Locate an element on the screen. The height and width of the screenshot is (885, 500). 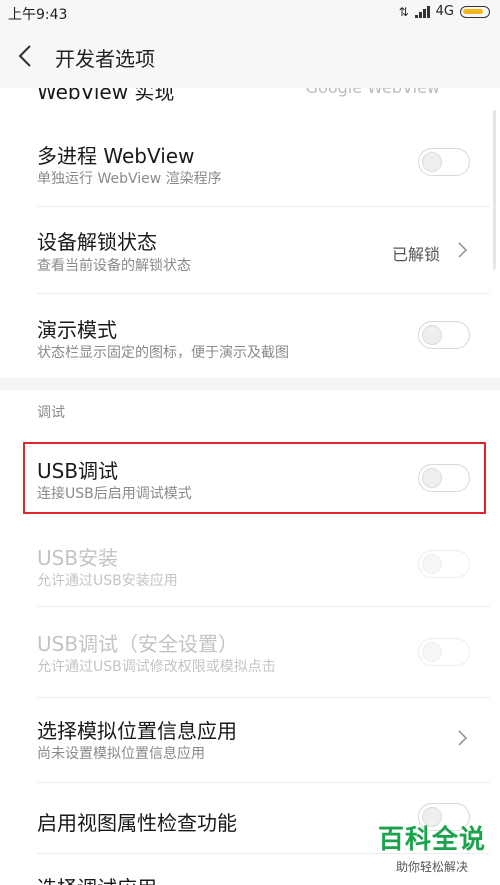
setting-subtitle: 查看当前设备的解锁状态 is located at coordinates (114, 266).